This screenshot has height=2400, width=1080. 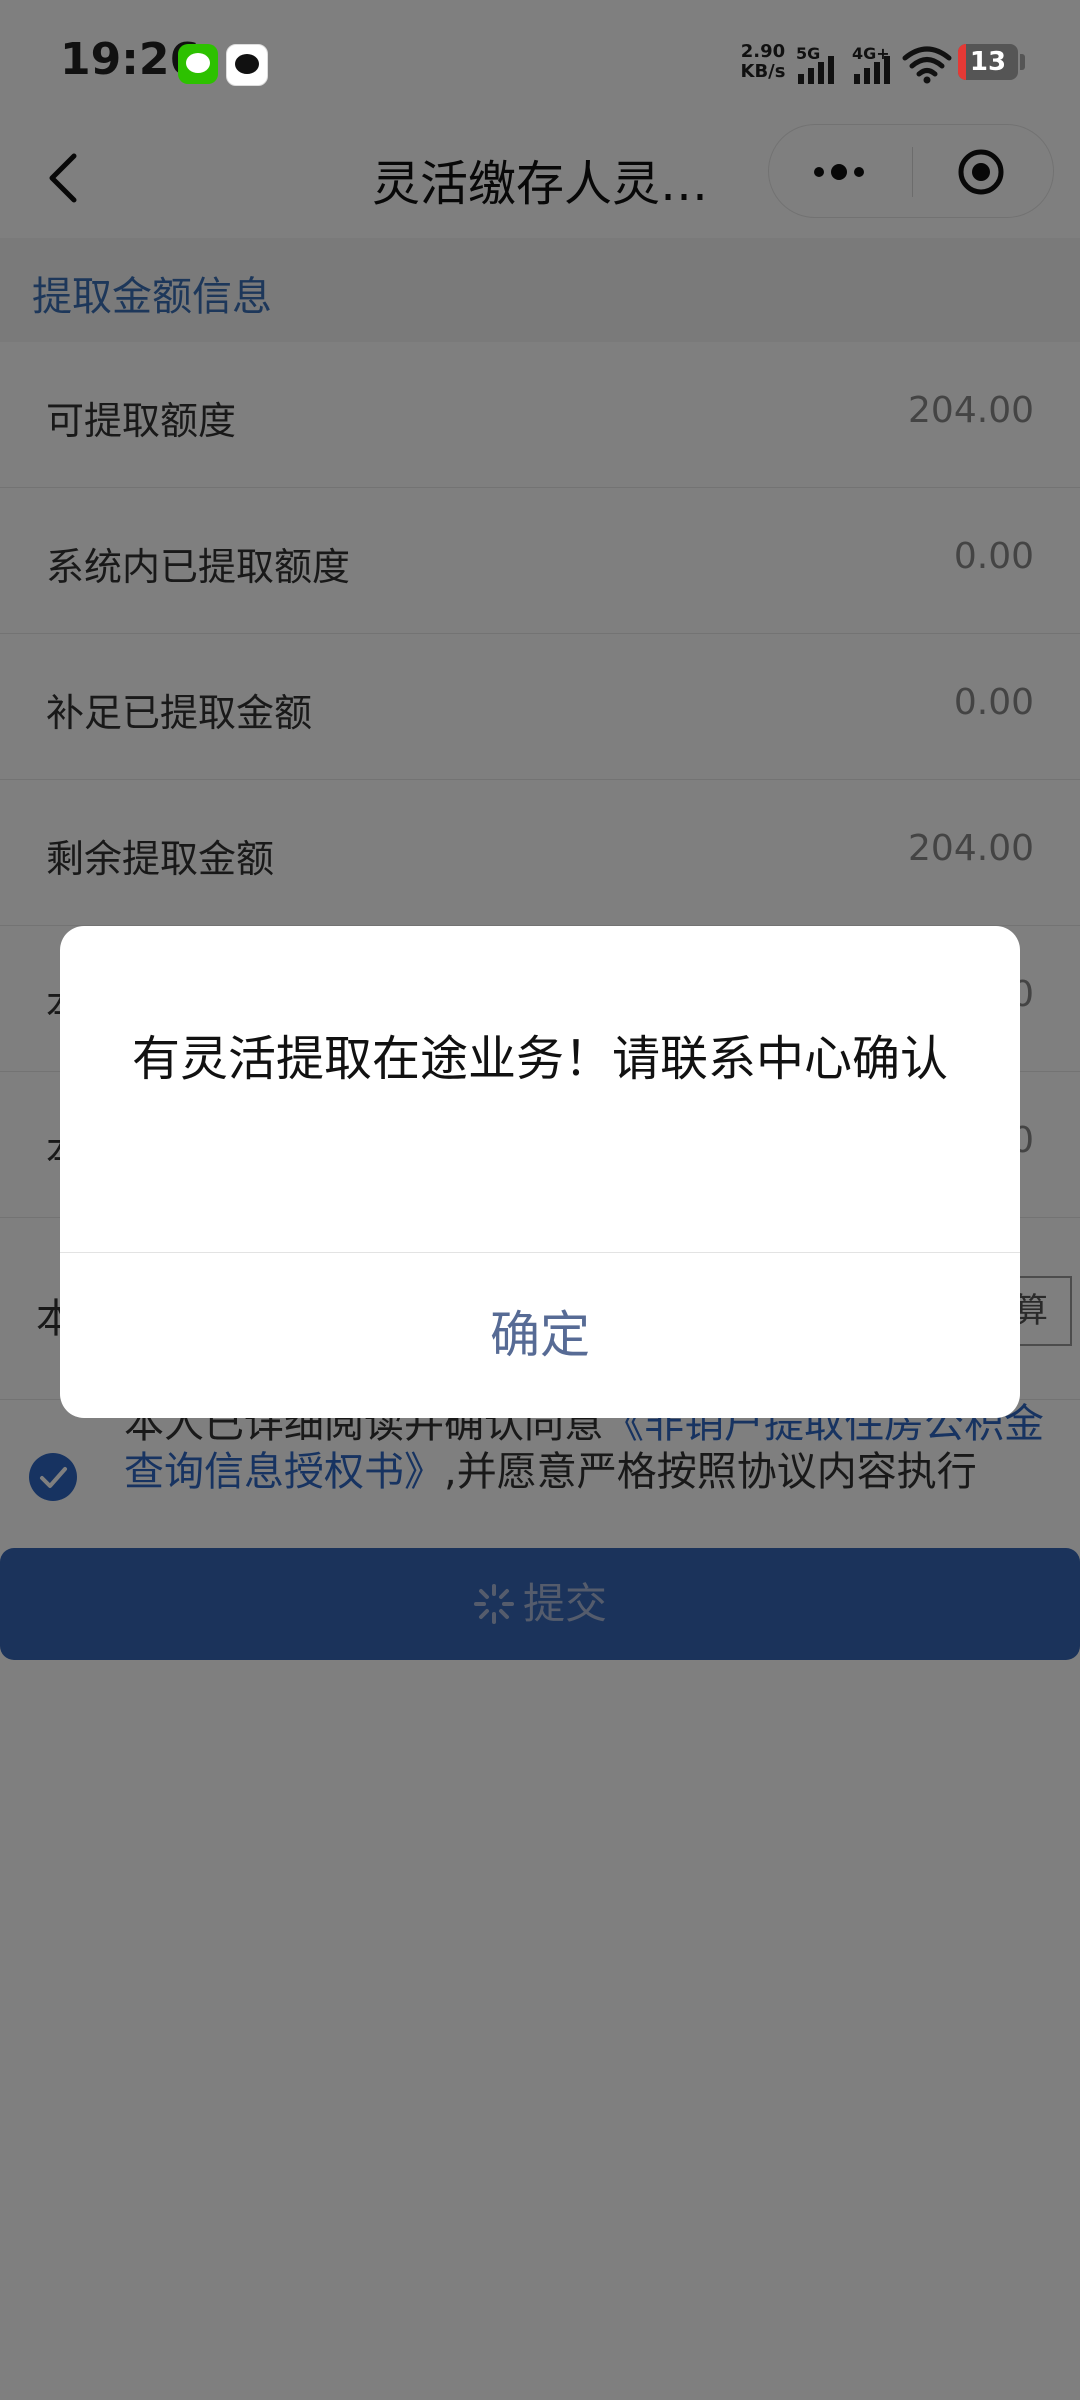 I want to click on battery-tip, so click(x=1022, y=62).